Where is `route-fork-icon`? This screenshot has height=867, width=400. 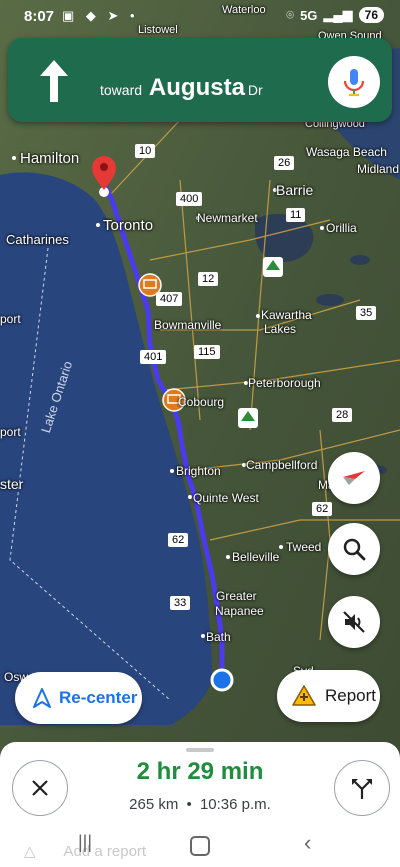
route-fork-icon is located at coordinates (362, 789).